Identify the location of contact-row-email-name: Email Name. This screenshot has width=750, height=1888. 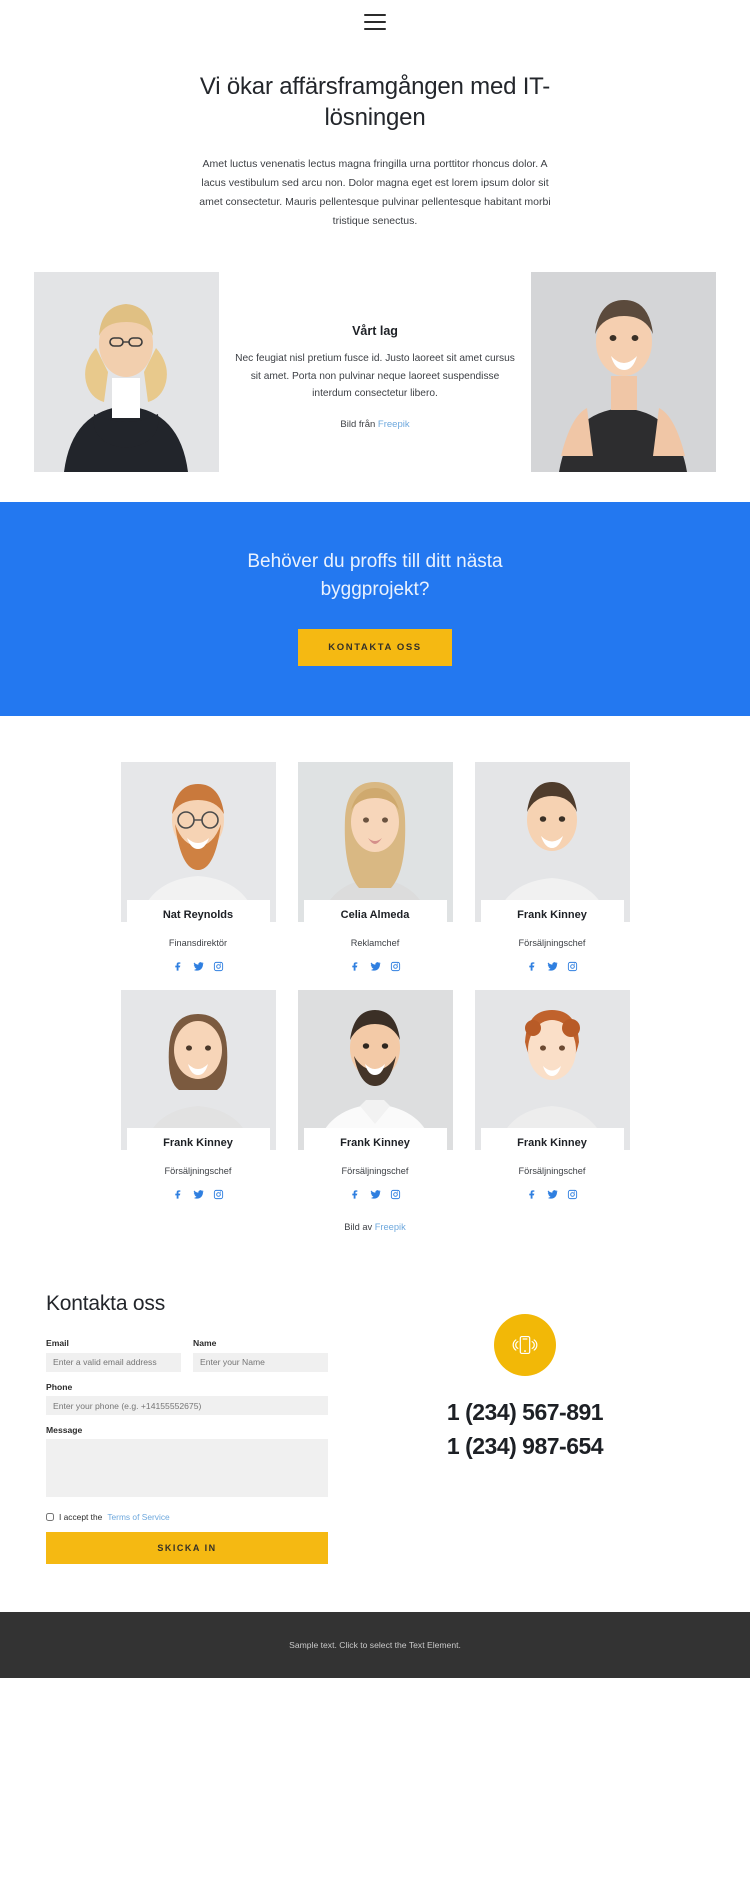
(187, 1360).